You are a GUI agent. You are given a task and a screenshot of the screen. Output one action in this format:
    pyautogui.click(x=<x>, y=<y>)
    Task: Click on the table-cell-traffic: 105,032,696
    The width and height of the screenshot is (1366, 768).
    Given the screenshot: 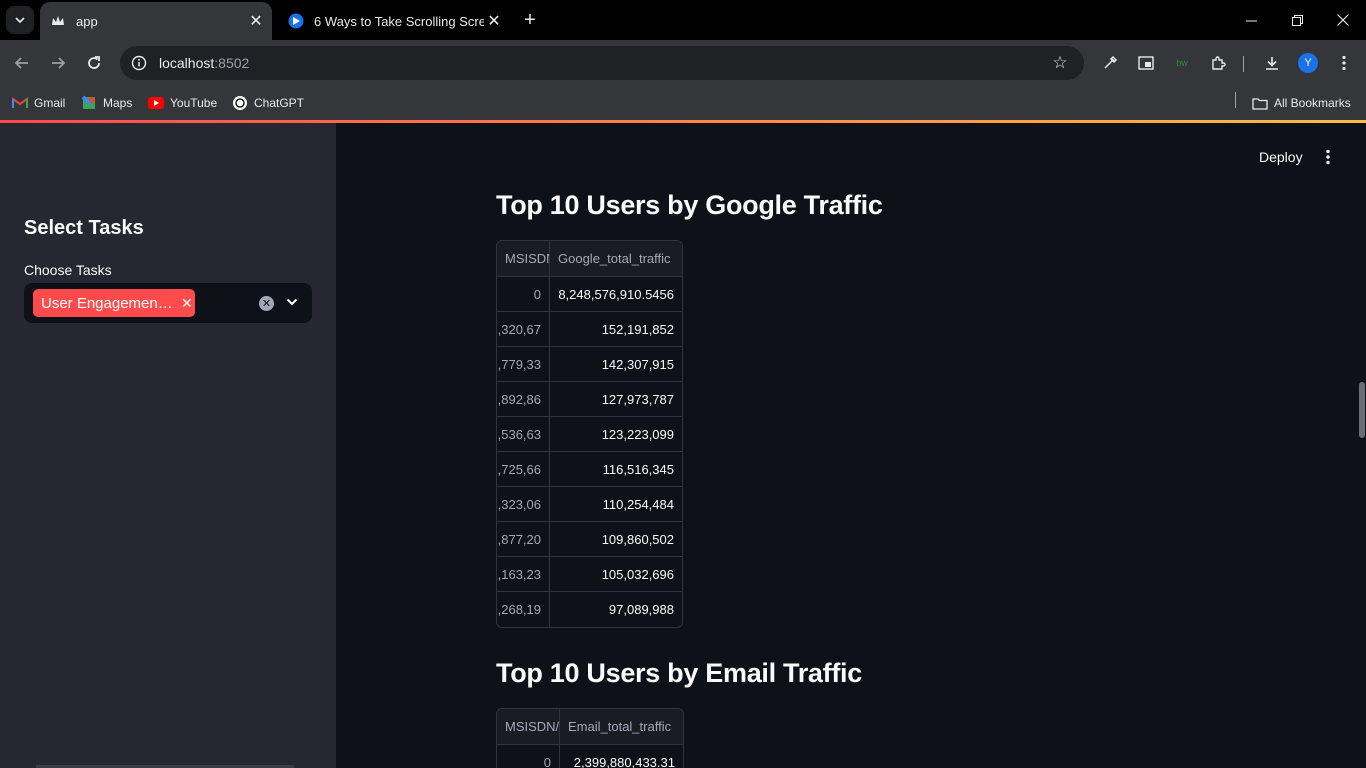 What is the action you would take?
    pyautogui.click(x=616, y=574)
    